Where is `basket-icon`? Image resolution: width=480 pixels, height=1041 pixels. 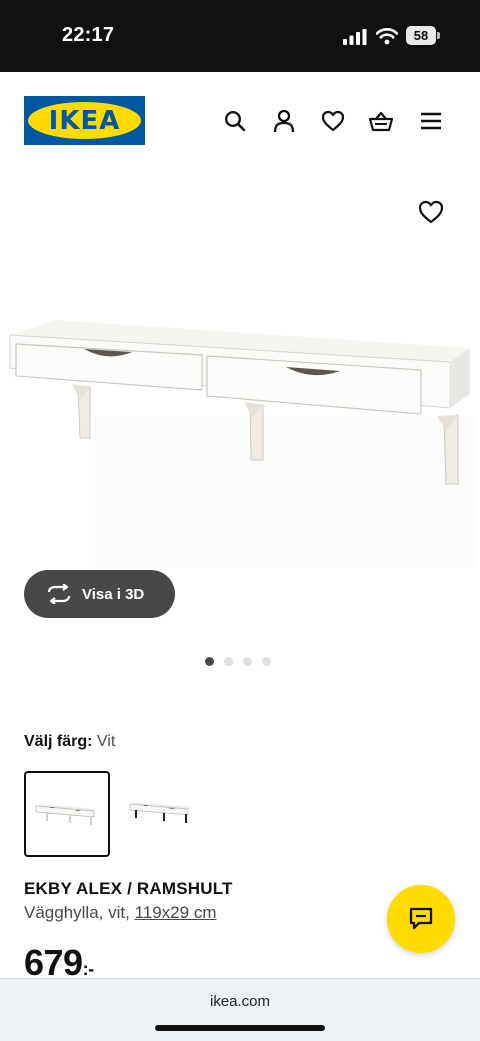 basket-icon is located at coordinates (381, 121).